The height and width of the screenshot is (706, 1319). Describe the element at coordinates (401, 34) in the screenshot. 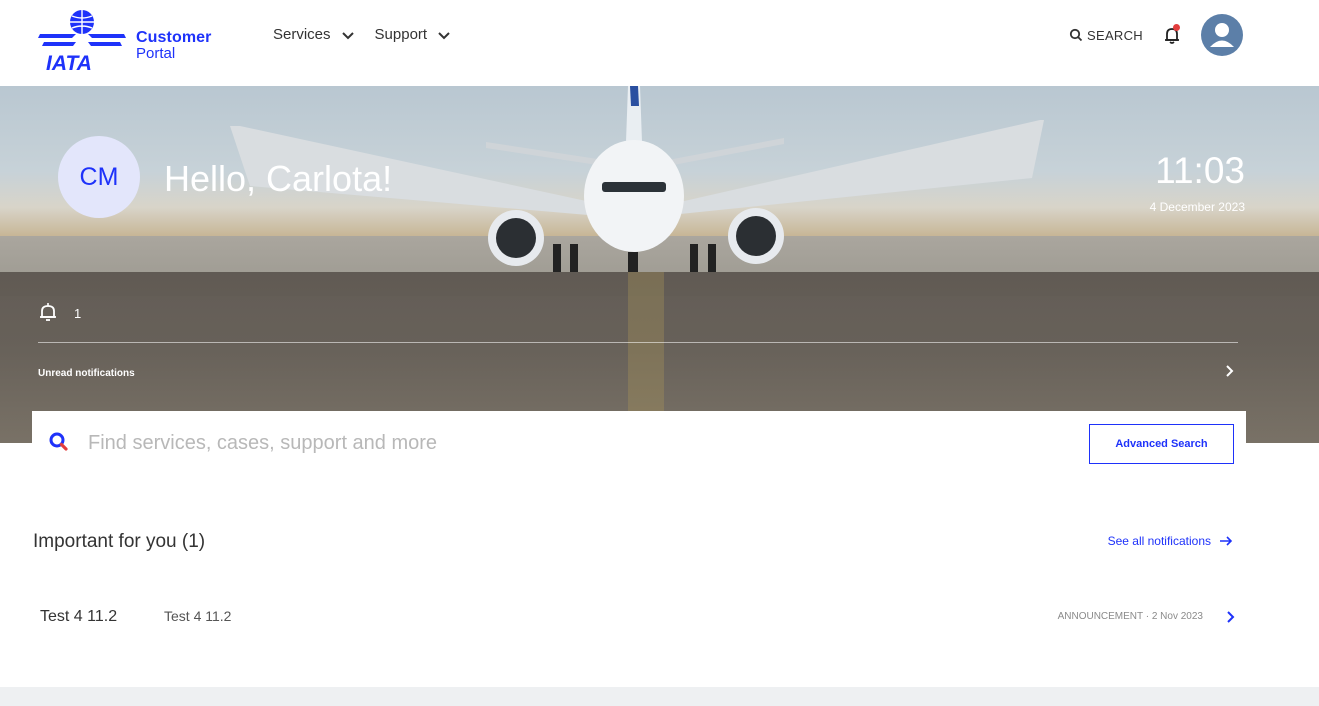

I see `nav-support-label: Support` at that location.